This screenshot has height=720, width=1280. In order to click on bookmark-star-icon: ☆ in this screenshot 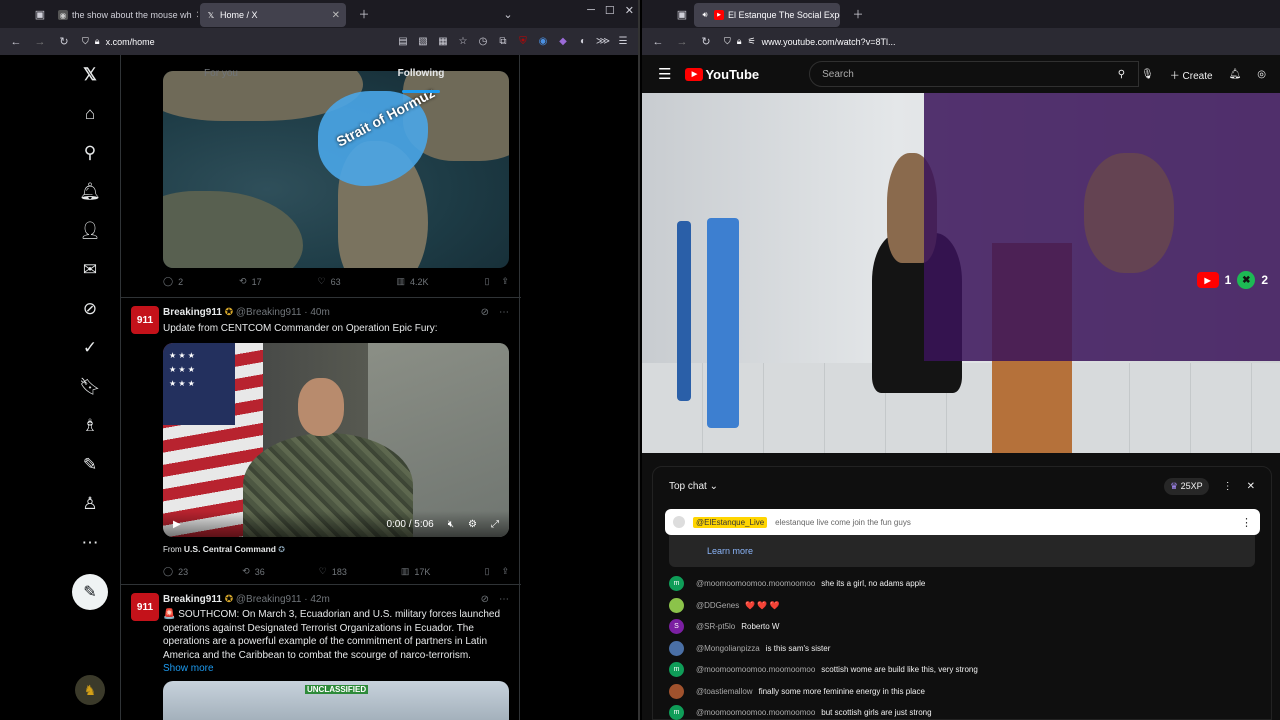, I will do `click(463, 42)`.